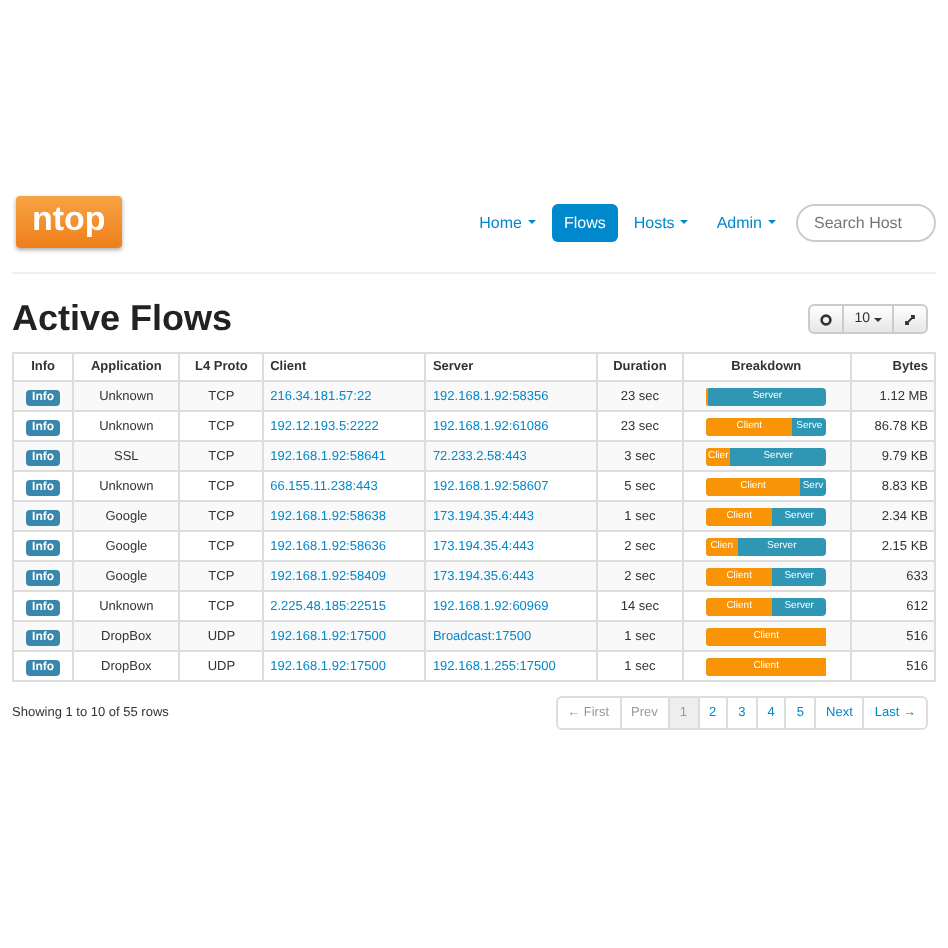 This screenshot has width=948, height=948. What do you see at coordinates (584, 222) in the screenshot?
I see `nav-item: Flows` at bounding box center [584, 222].